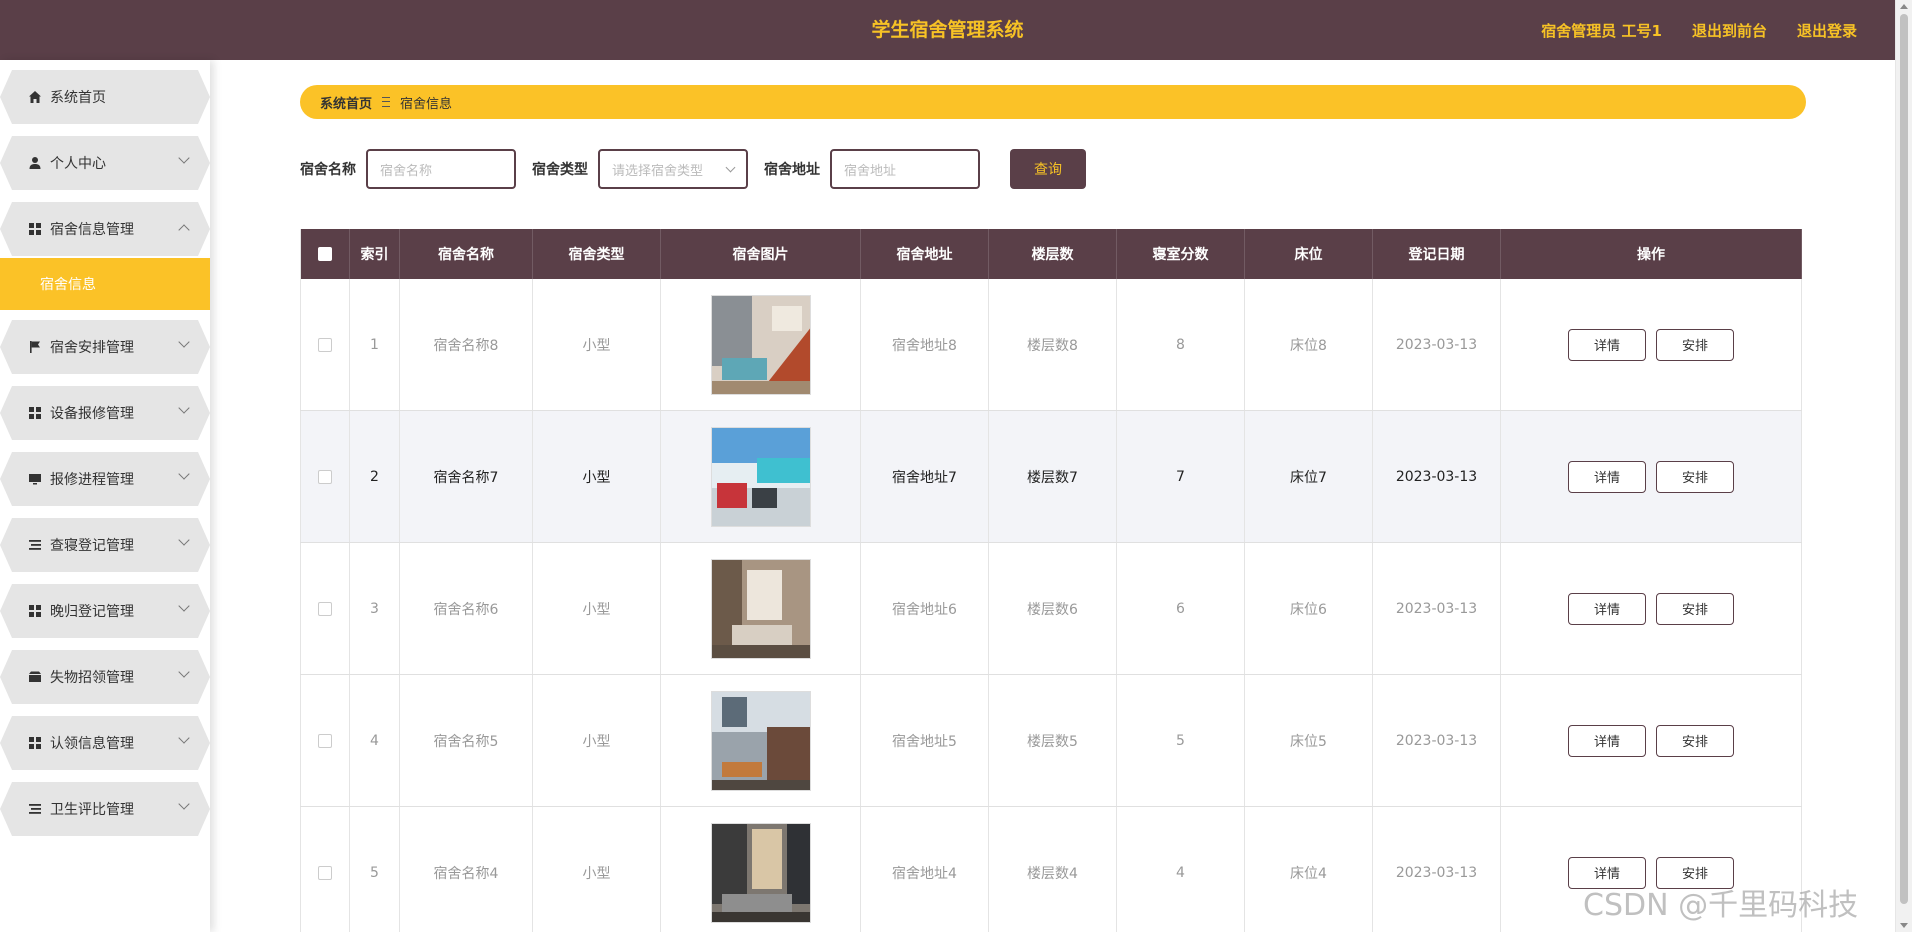 This screenshot has width=1912, height=932. Describe the element at coordinates (1904, 6) in the screenshot. I see `scroll-up-icon` at that location.